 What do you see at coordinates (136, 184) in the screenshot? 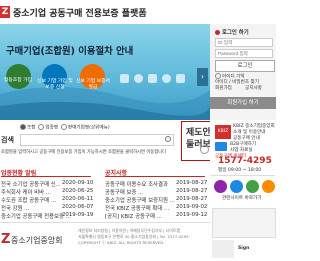
I see `list-item: 공동구매 이용수요 조사결과` at bounding box center [136, 184].